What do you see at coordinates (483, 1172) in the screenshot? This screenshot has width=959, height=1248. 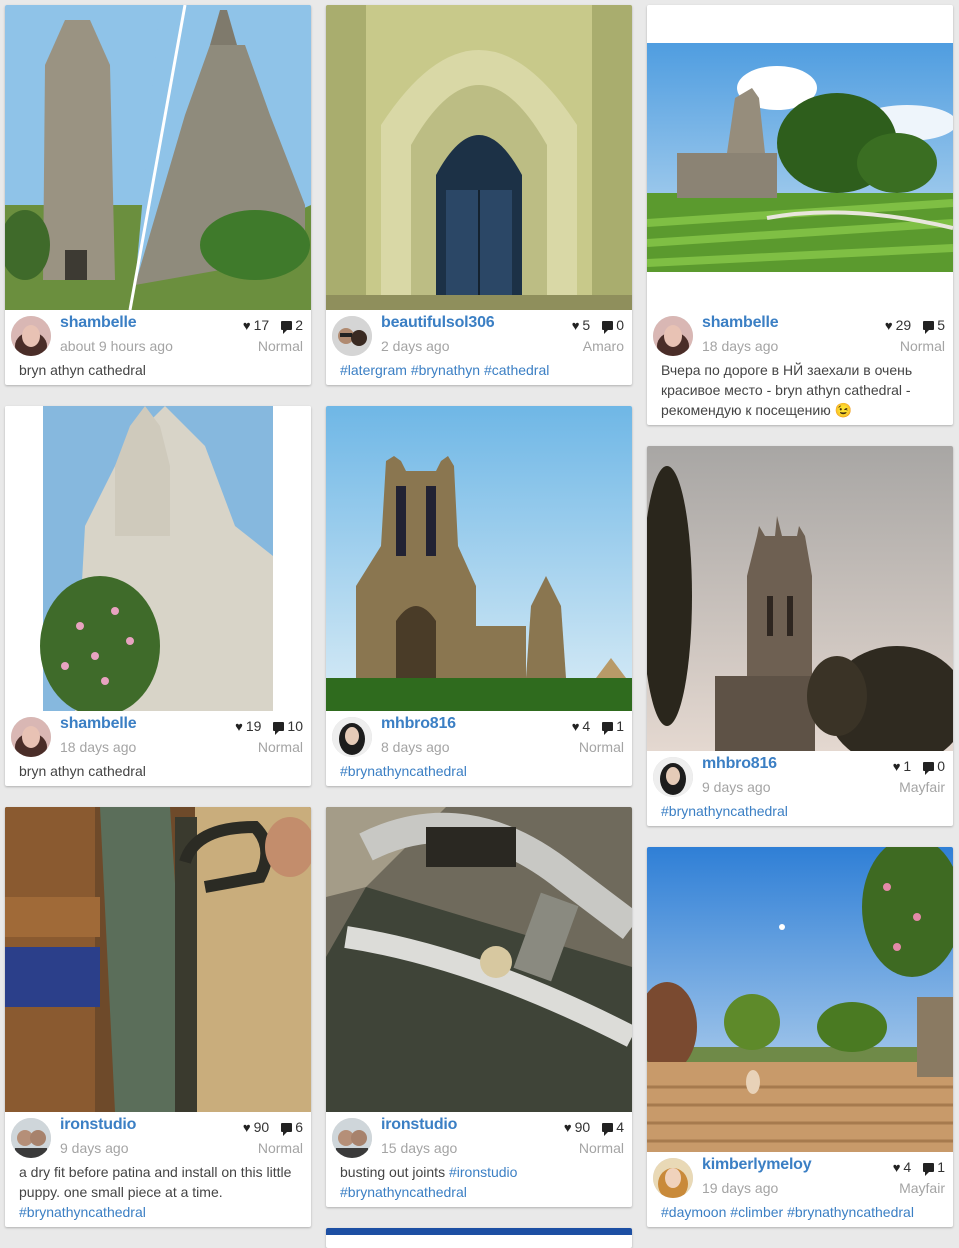 I see `hashtag-link: #ironstudio` at bounding box center [483, 1172].